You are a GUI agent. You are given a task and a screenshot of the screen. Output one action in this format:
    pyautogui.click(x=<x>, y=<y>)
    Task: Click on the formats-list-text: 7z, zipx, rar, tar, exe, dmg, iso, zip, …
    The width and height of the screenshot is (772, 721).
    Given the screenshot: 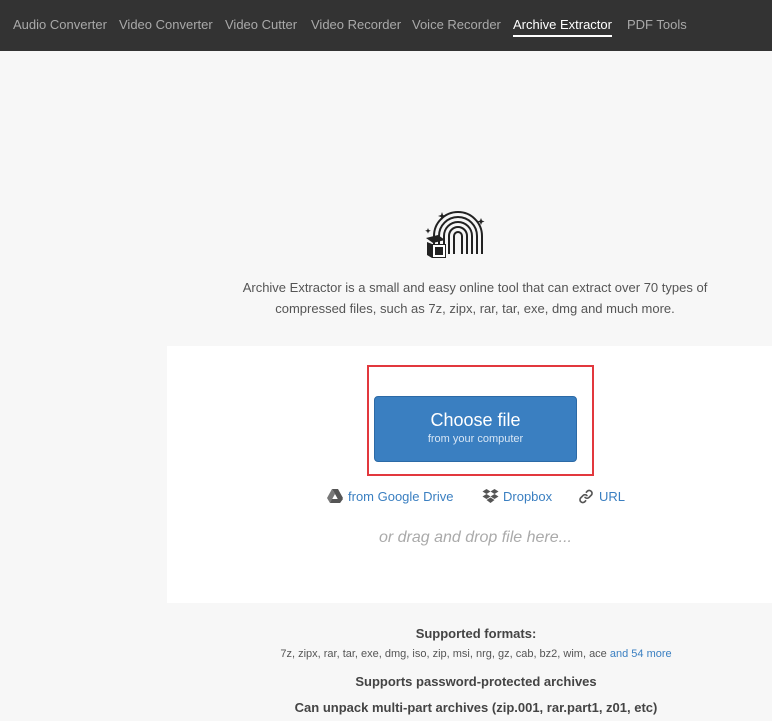 What is the action you would take?
    pyautogui.click(x=443, y=654)
    